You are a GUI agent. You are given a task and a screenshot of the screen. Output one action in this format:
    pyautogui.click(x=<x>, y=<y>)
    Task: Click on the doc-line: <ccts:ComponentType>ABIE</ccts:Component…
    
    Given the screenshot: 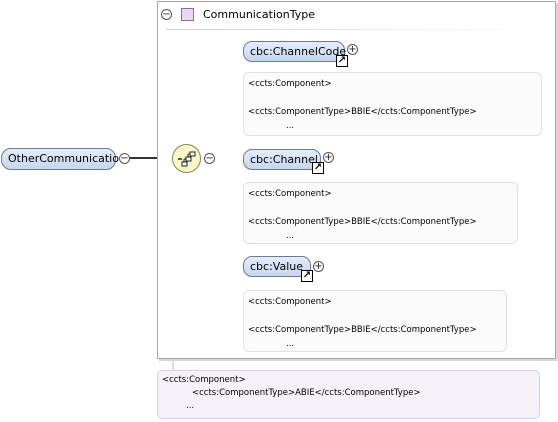 What is the action you would take?
    pyautogui.click(x=306, y=393)
    